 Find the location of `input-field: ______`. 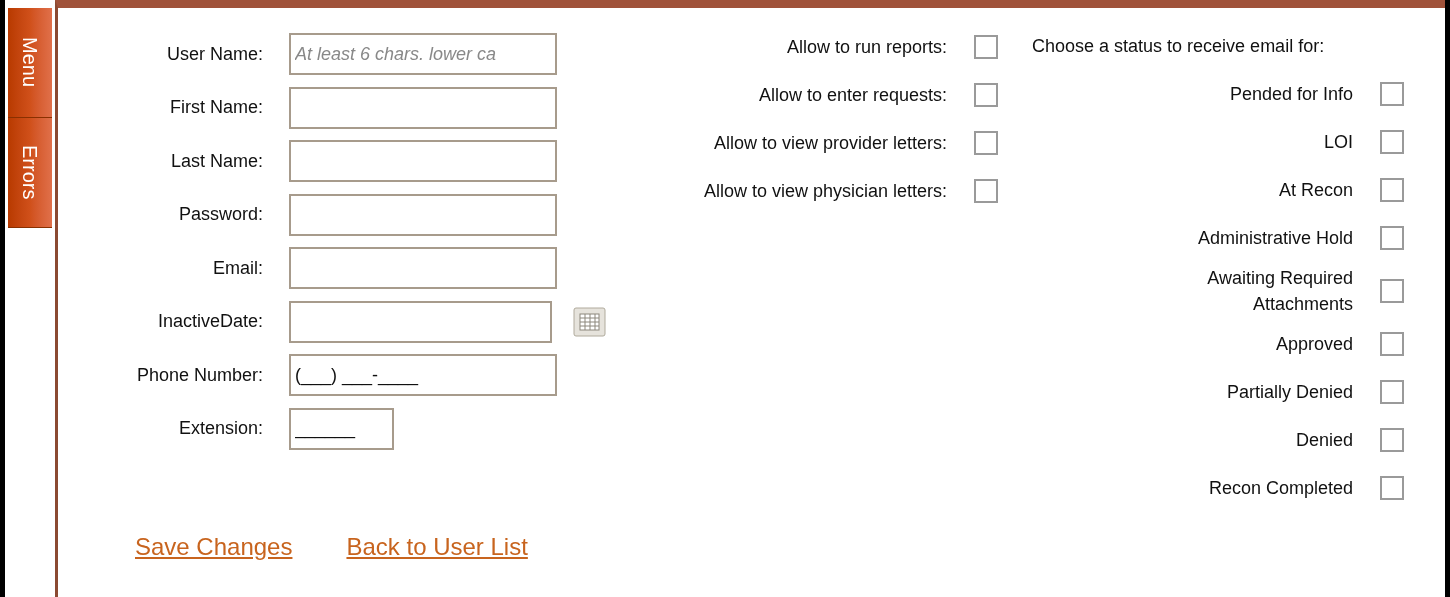

input-field: ______ is located at coordinates (341, 428).